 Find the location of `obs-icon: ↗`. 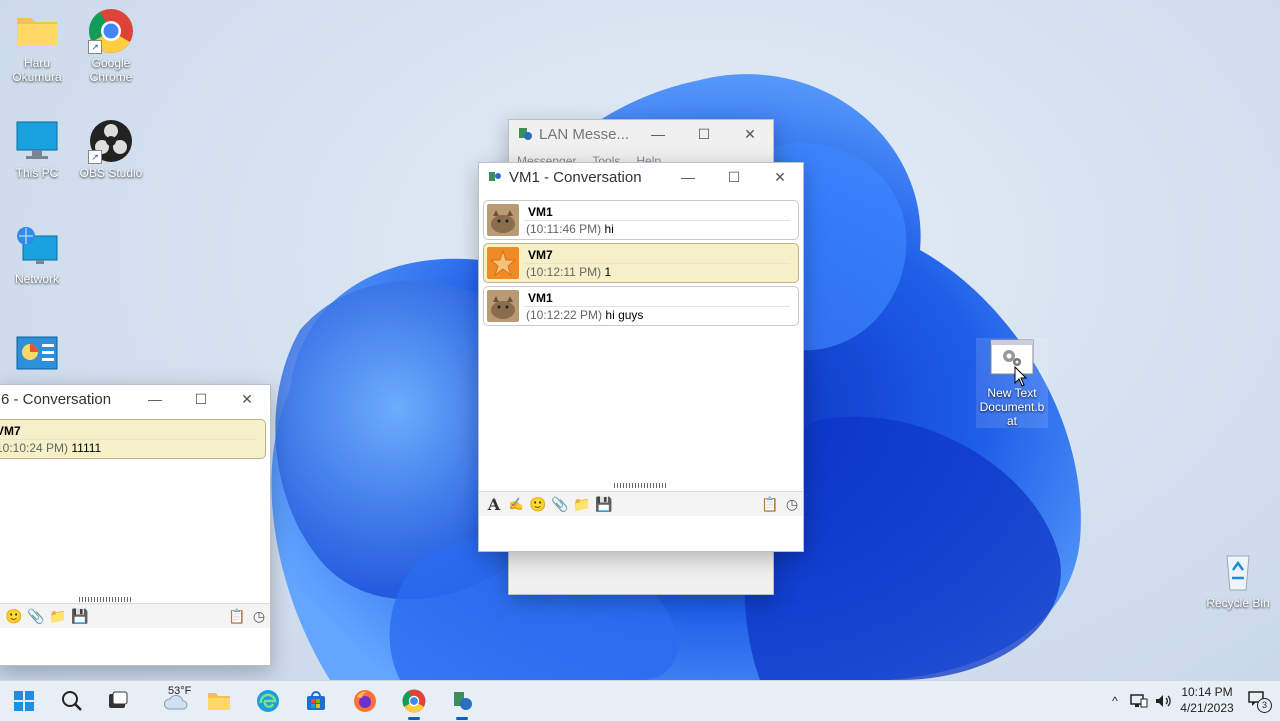

obs-icon: ↗ is located at coordinates (111, 141).